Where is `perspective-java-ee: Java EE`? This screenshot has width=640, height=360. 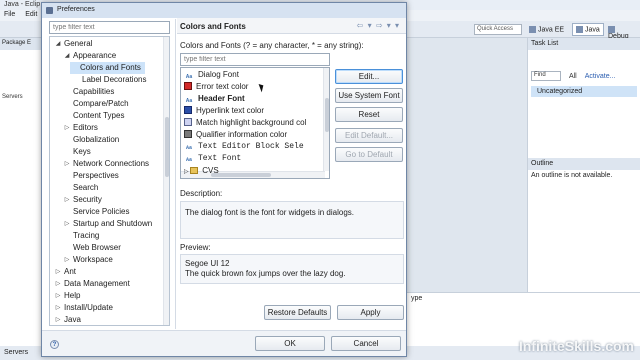 perspective-java-ee: Java EE is located at coordinates (546, 29).